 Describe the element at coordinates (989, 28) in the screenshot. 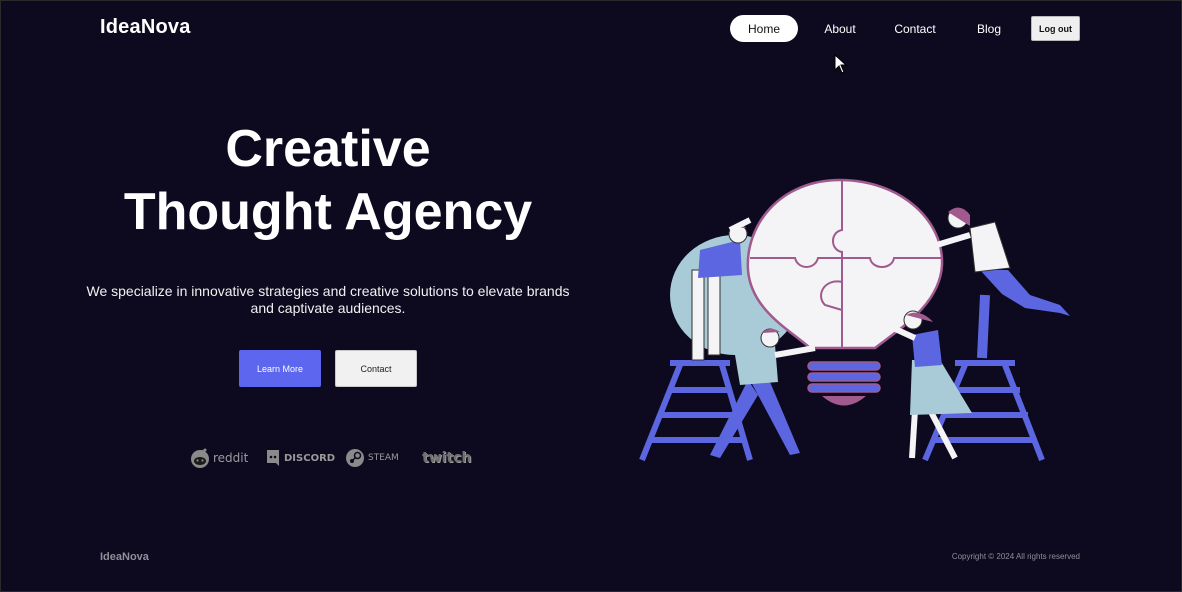

I see `nav-blog: Blog` at that location.